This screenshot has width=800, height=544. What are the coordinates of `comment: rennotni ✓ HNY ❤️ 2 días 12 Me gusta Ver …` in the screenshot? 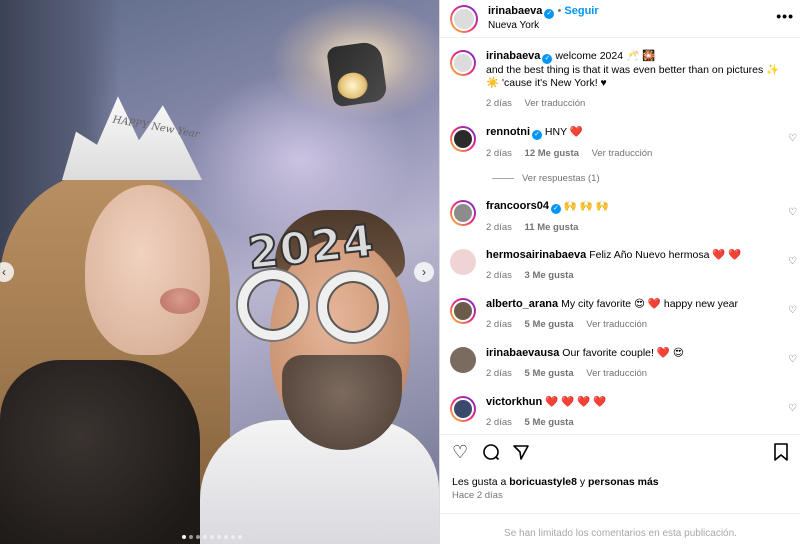 It's located at (620, 143).